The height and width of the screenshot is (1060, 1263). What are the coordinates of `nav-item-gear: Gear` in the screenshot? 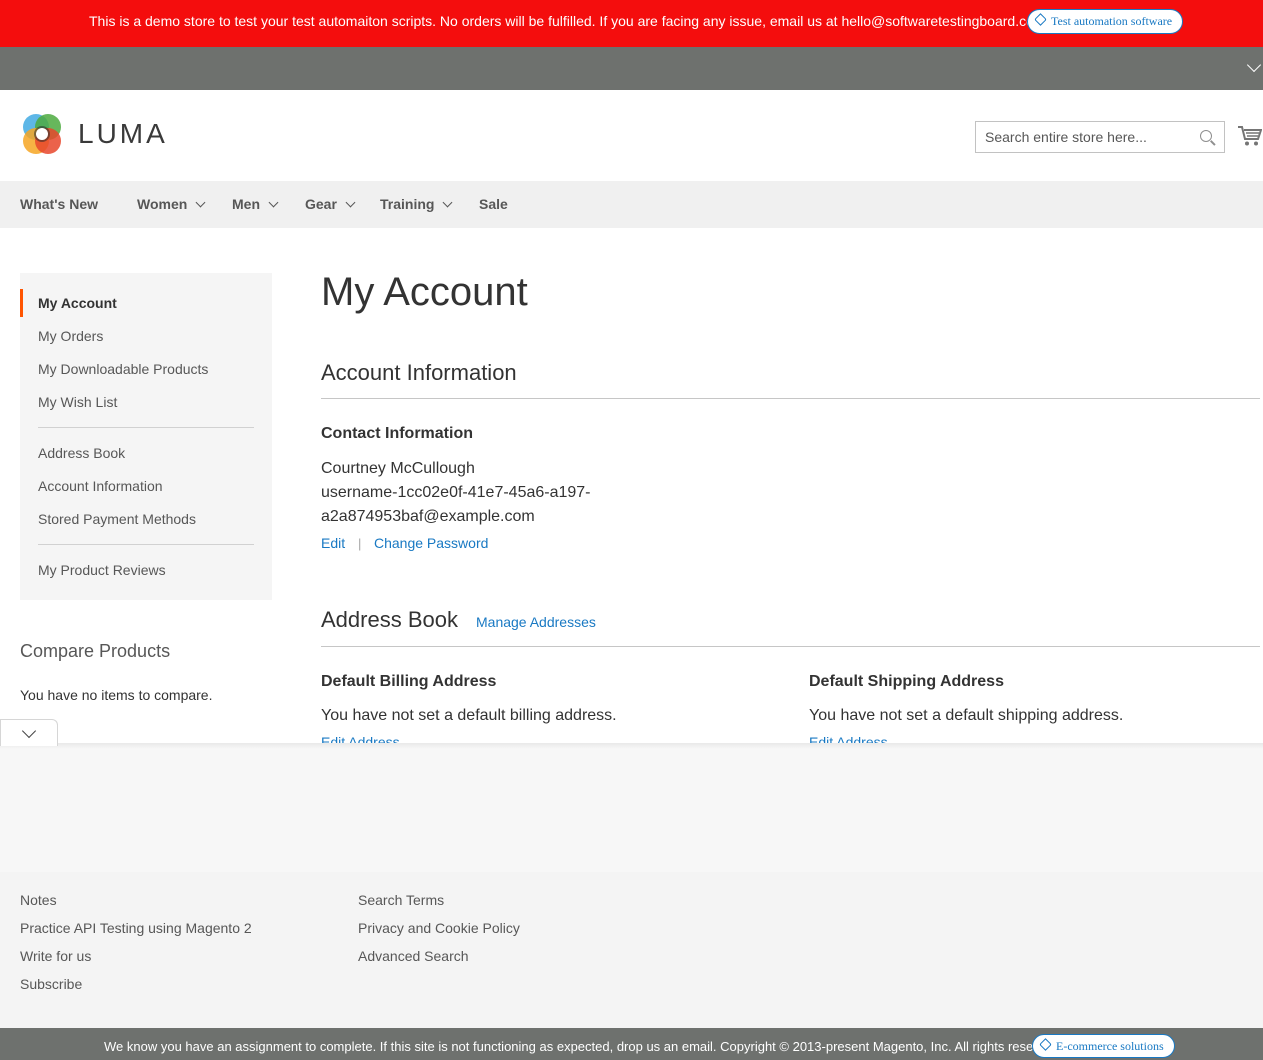 It's located at (330, 204).